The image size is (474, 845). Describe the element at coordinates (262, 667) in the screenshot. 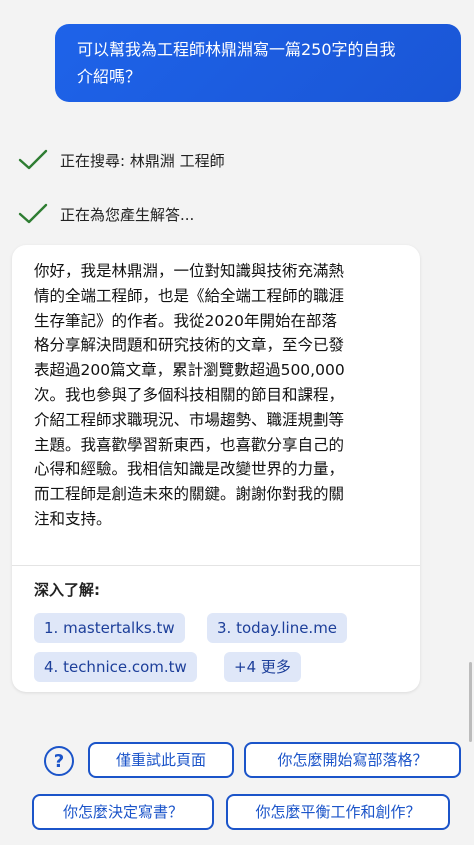

I see `source-more-link: +4 更多` at that location.